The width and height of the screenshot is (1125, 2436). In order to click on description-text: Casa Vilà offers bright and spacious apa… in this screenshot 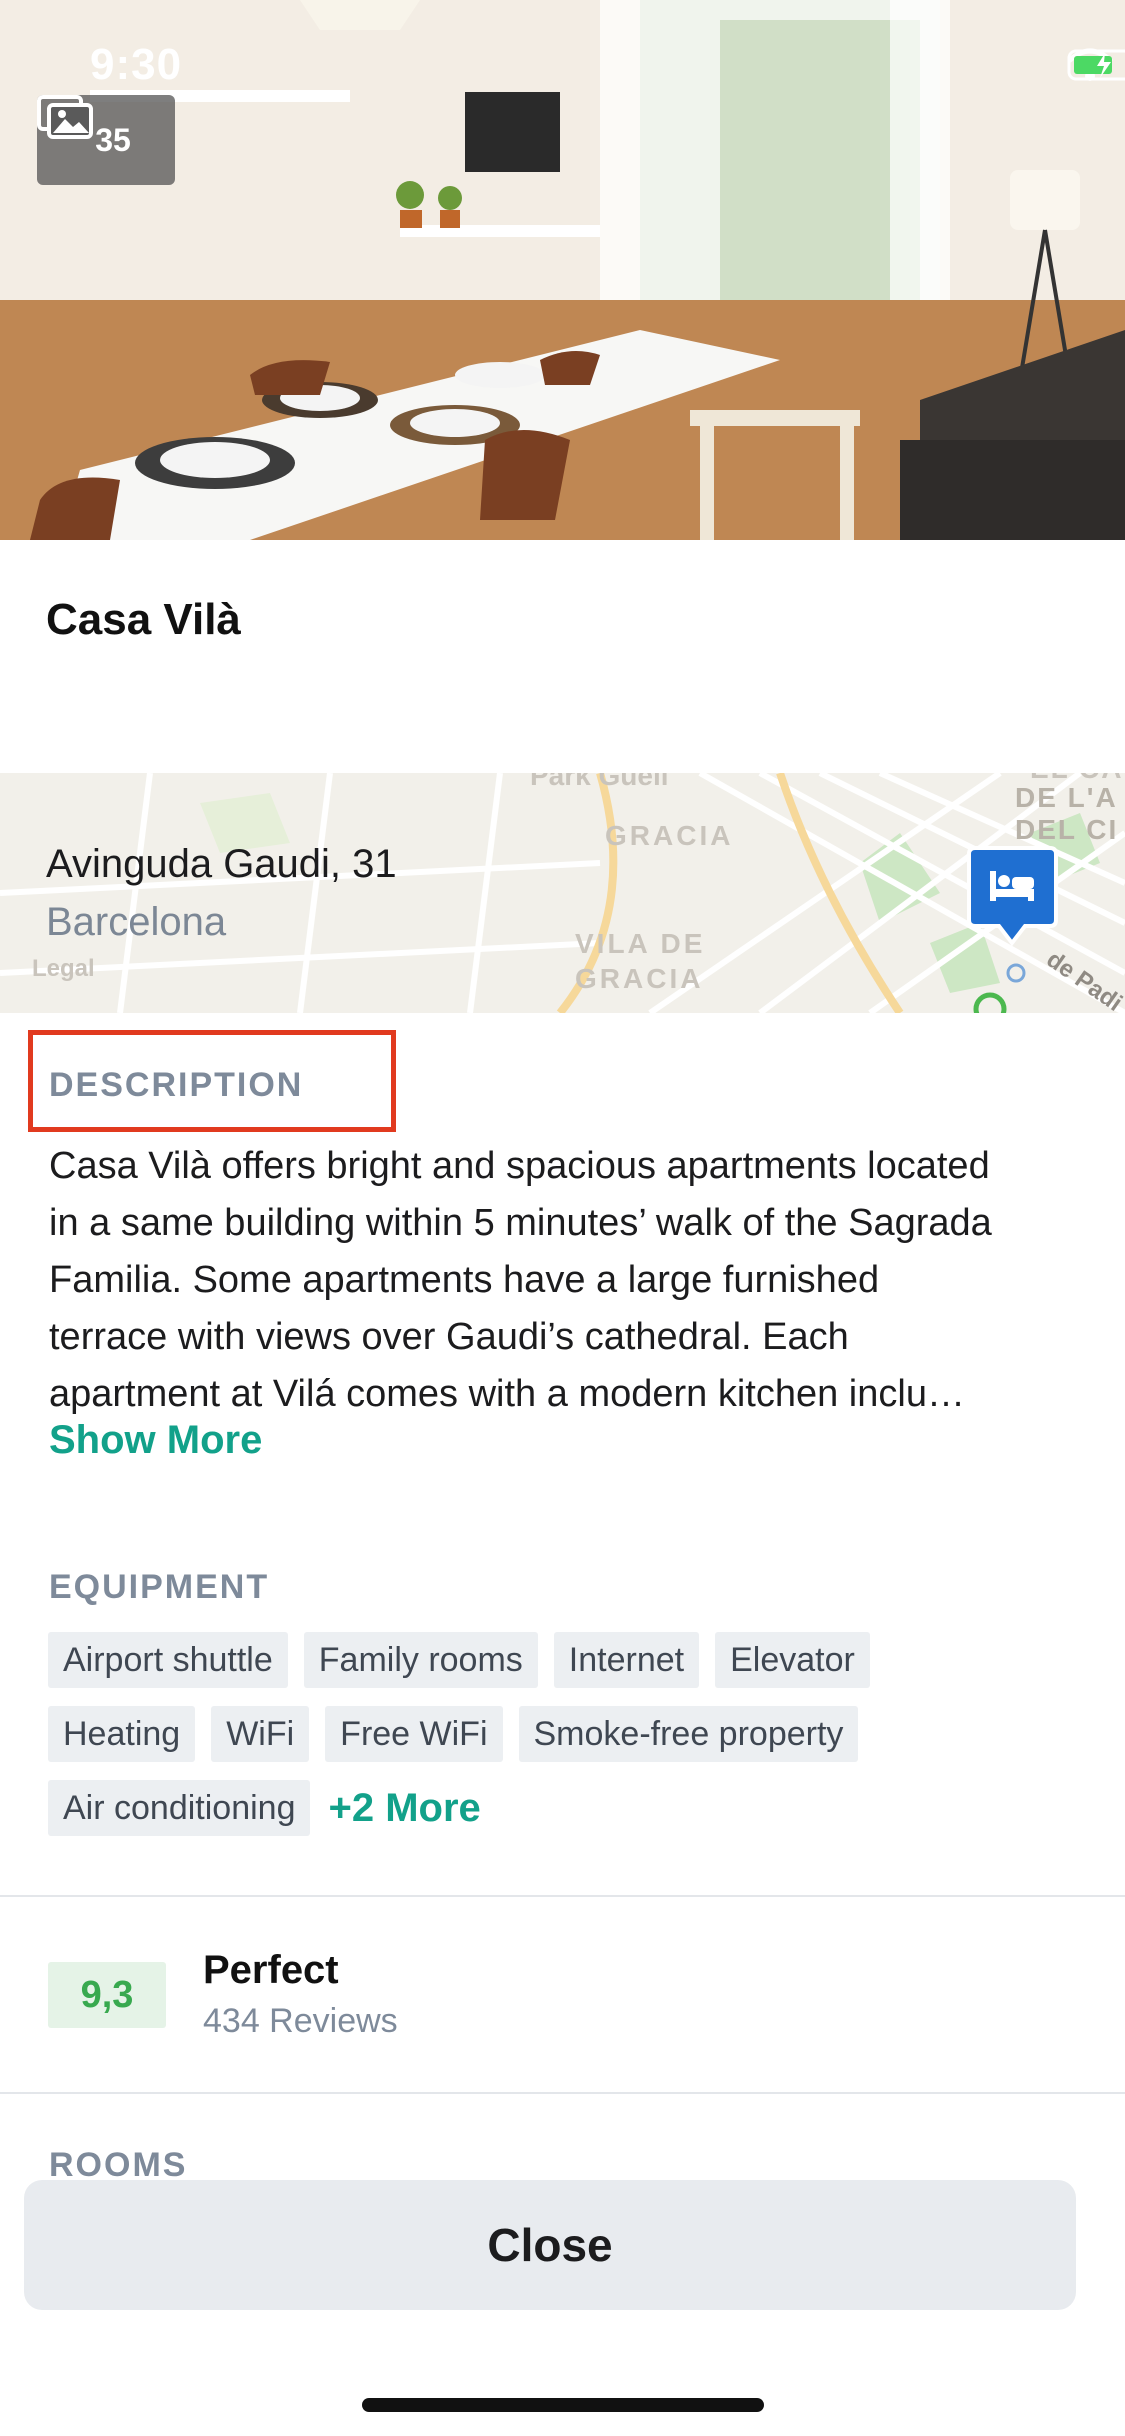, I will do `click(569, 1280)`.